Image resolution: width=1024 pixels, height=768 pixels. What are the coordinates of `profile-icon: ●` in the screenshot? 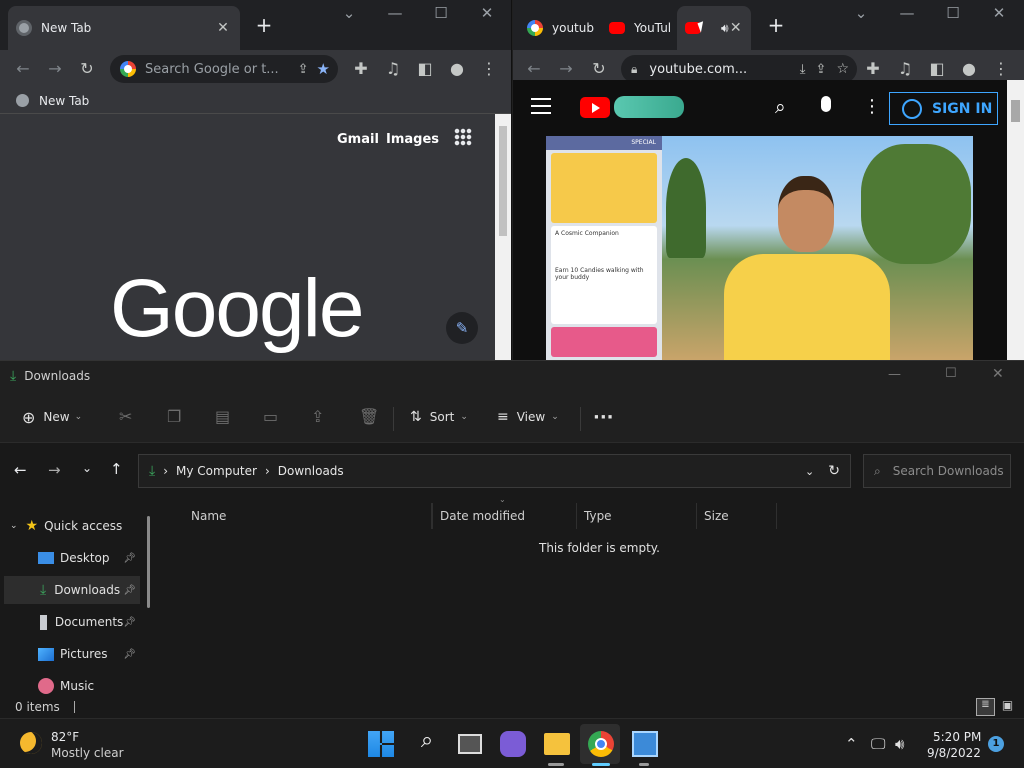 It's located at (457, 69).